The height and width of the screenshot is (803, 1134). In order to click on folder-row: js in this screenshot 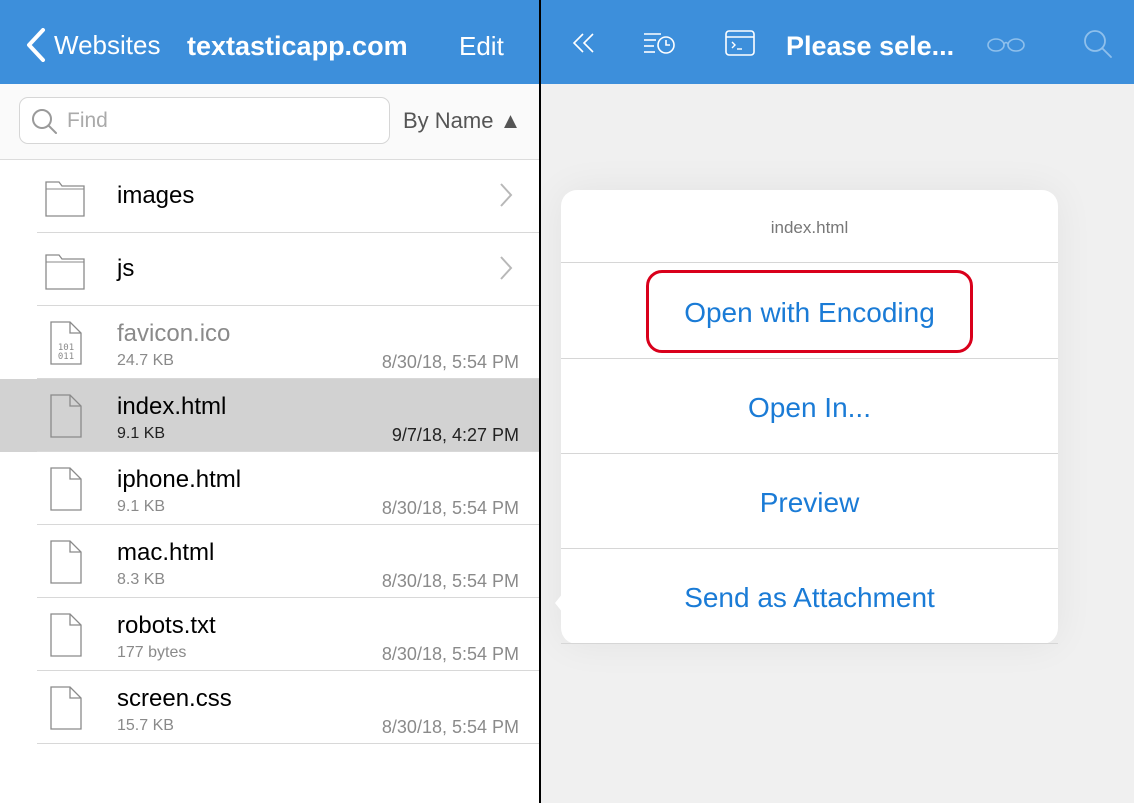, I will do `click(269, 269)`.